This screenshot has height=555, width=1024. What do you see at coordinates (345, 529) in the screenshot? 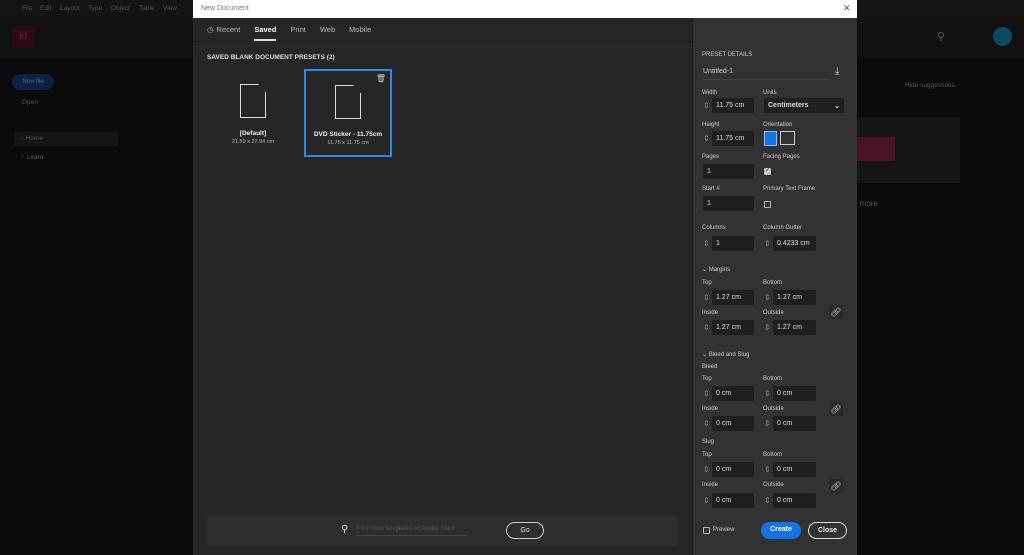
I see `search-icon: ⚲` at bounding box center [345, 529].